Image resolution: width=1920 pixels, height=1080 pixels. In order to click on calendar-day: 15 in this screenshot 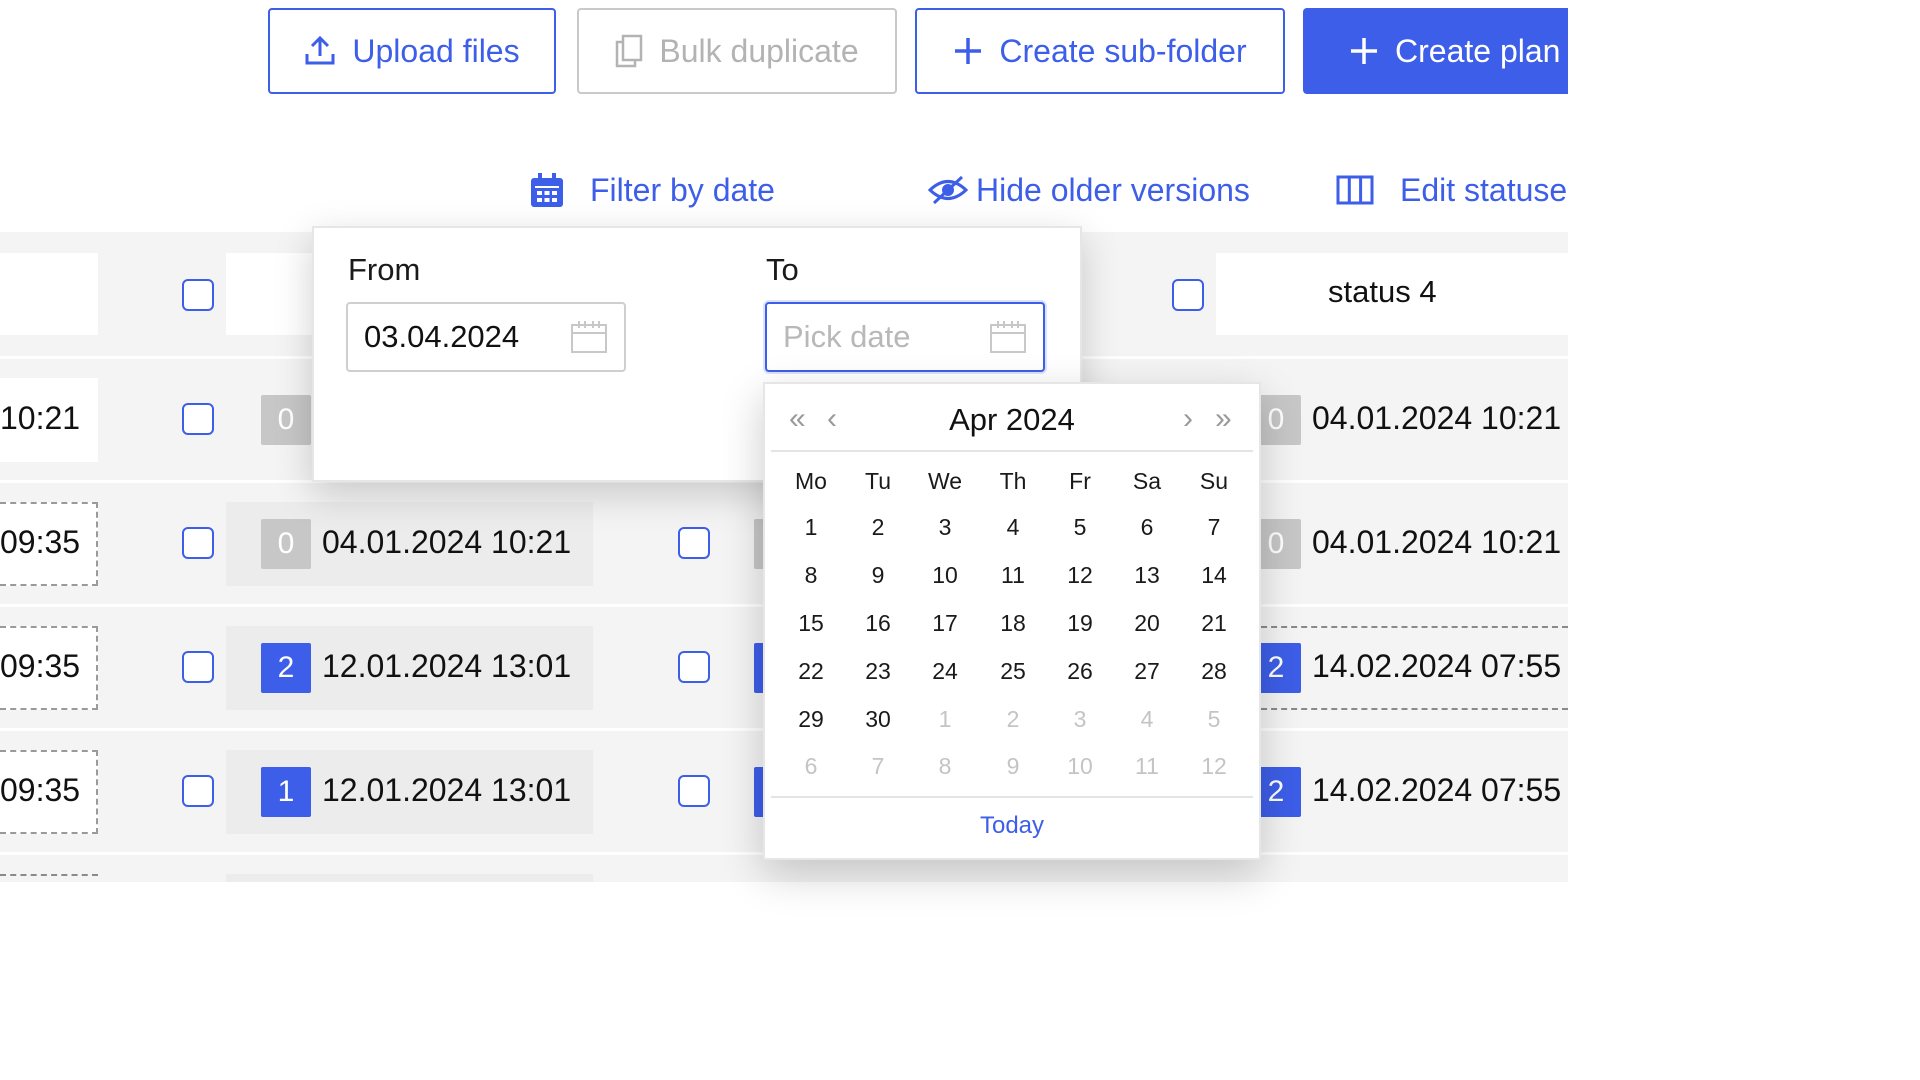, I will do `click(811, 623)`.